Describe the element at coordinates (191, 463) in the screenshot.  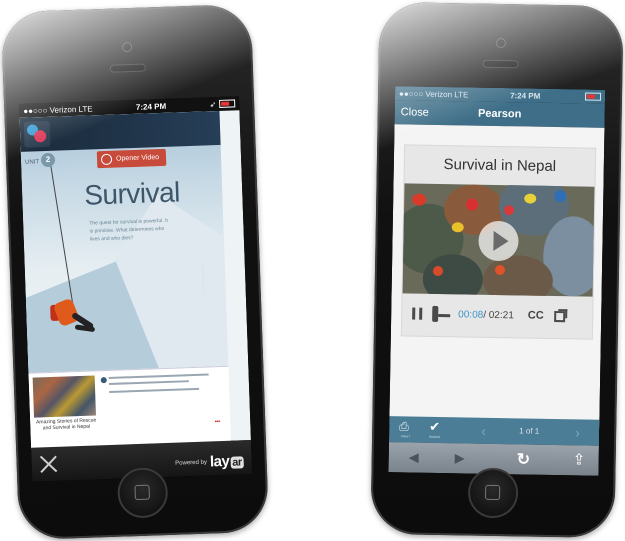
I see `powered-by-label: Powered by` at that location.